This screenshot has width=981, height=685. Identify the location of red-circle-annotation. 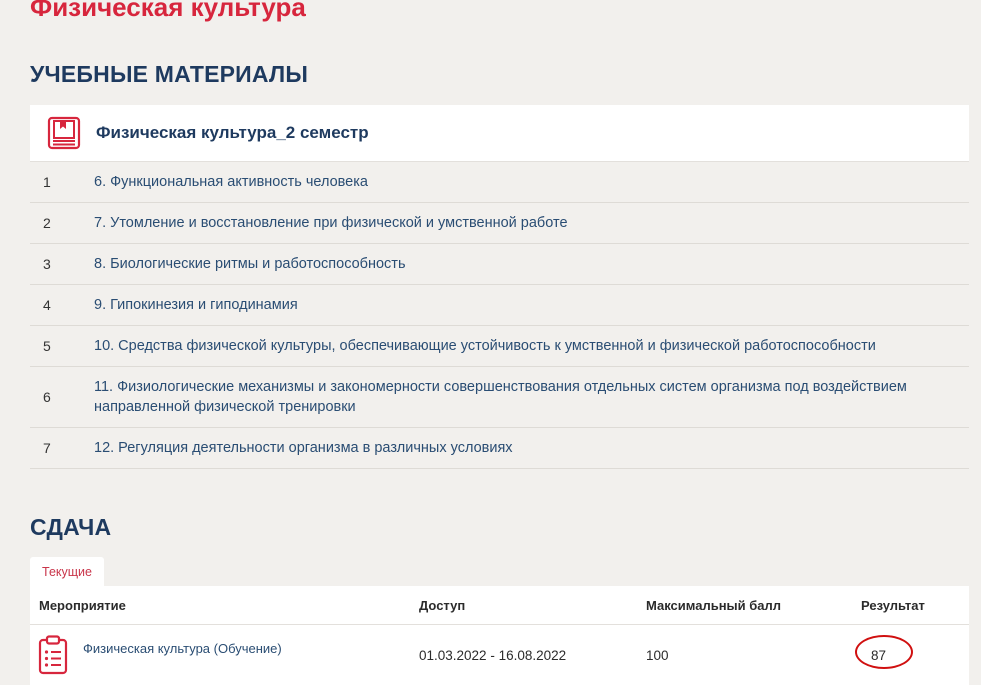
(884, 651).